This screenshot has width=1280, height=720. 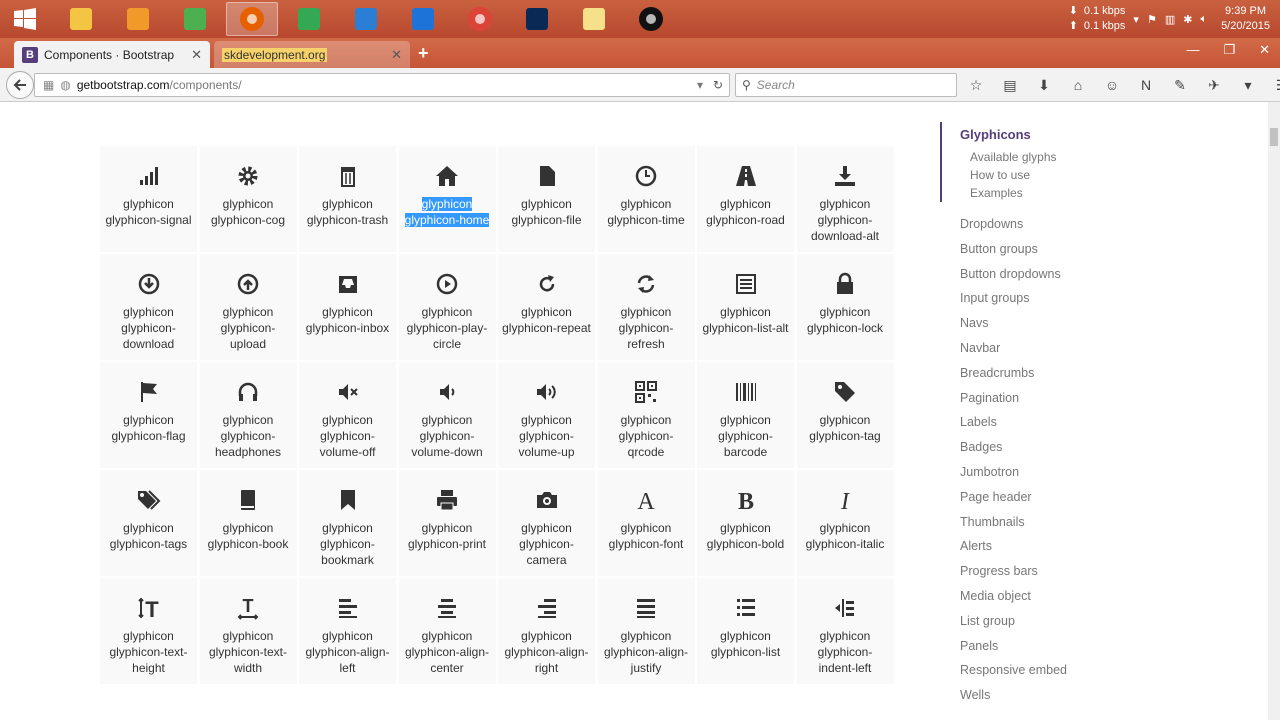 I want to click on glyph-cell: glyphicon glyphicon-align-center, so click(x=447, y=631).